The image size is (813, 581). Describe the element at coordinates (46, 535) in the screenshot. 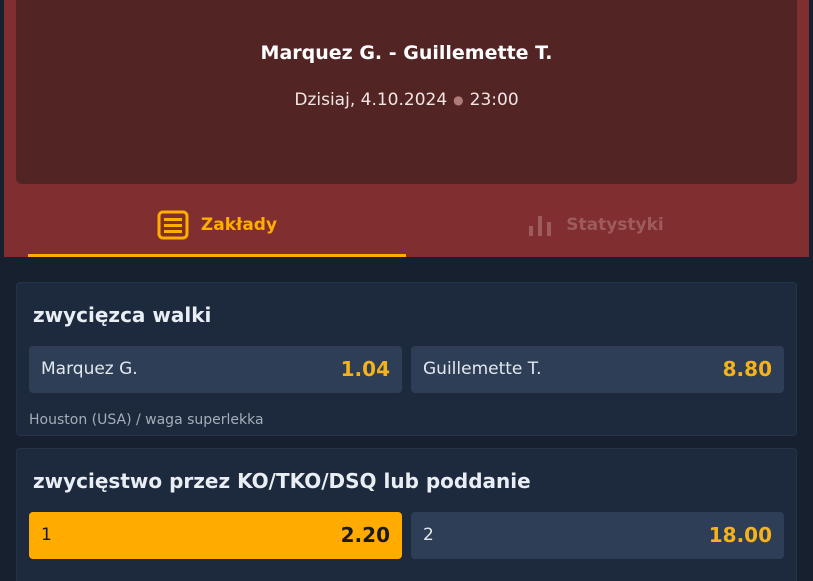

I see `selection-name: 1` at that location.